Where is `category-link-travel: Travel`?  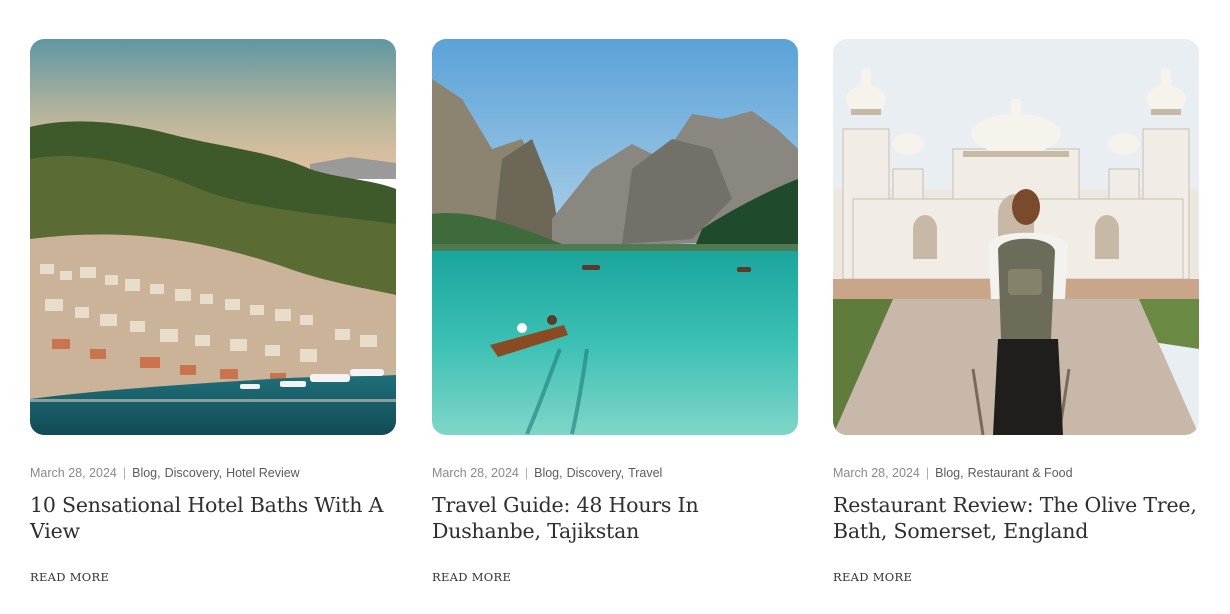 category-link-travel: Travel is located at coordinates (645, 473).